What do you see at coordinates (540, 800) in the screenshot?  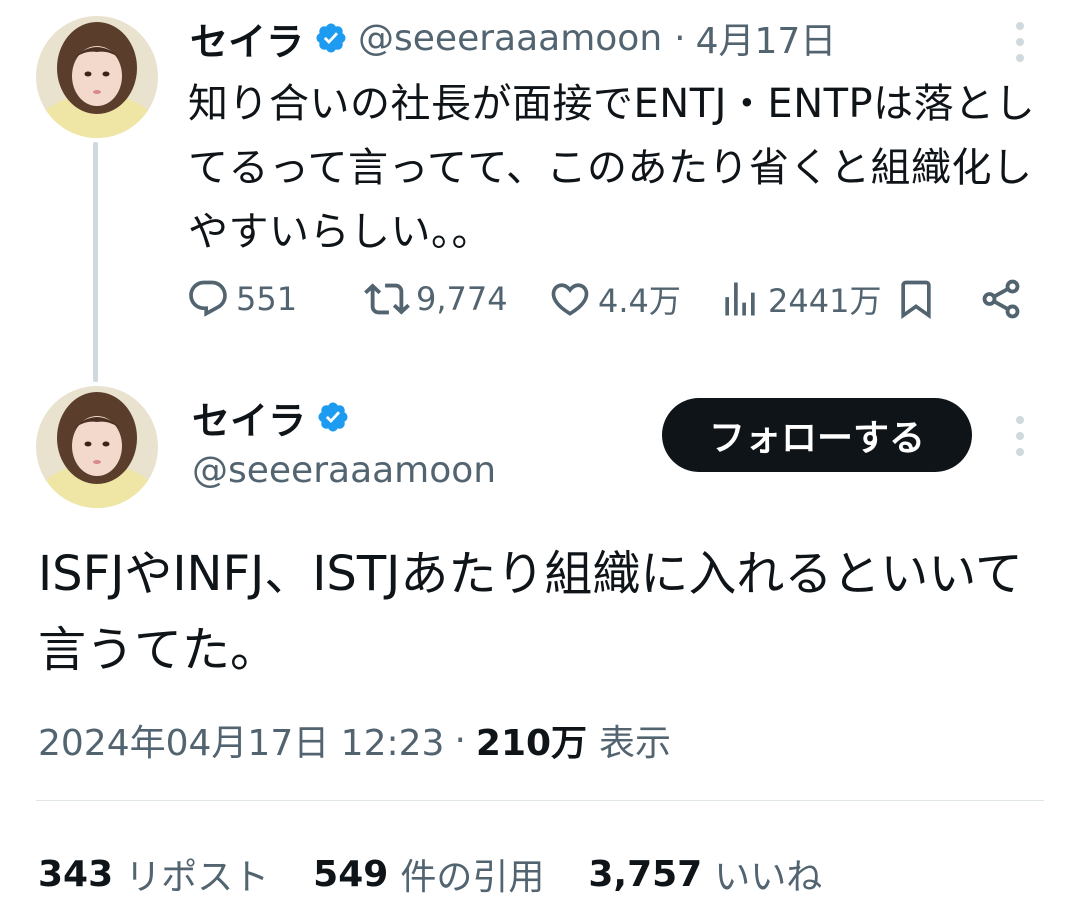 I see `divider` at bounding box center [540, 800].